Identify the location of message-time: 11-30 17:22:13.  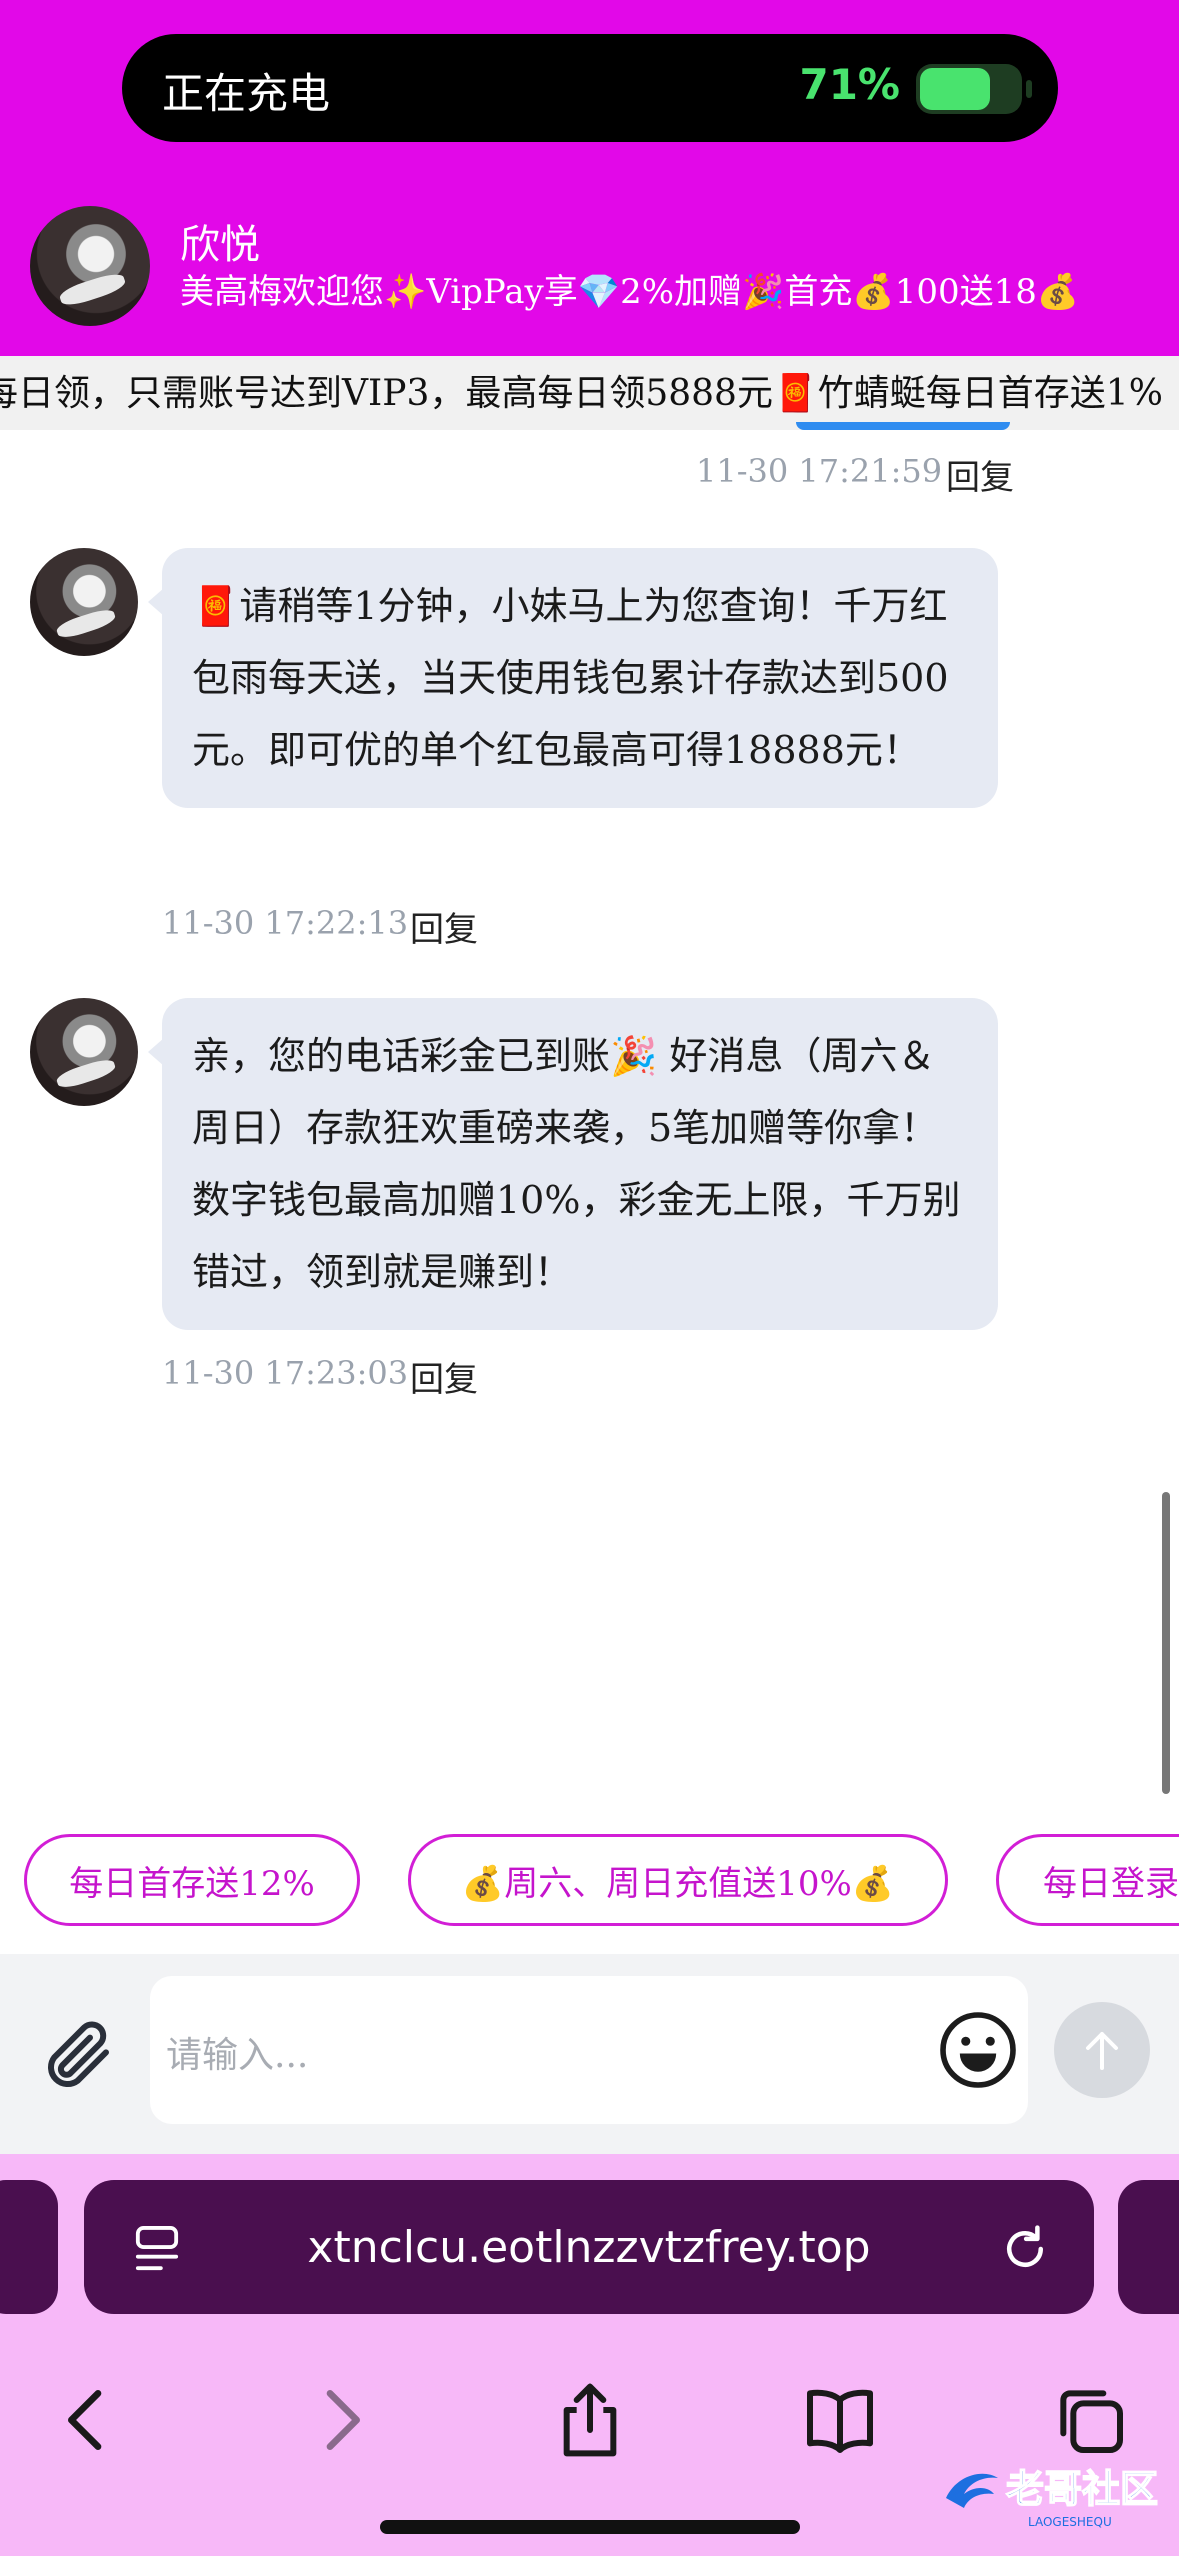
(285, 923).